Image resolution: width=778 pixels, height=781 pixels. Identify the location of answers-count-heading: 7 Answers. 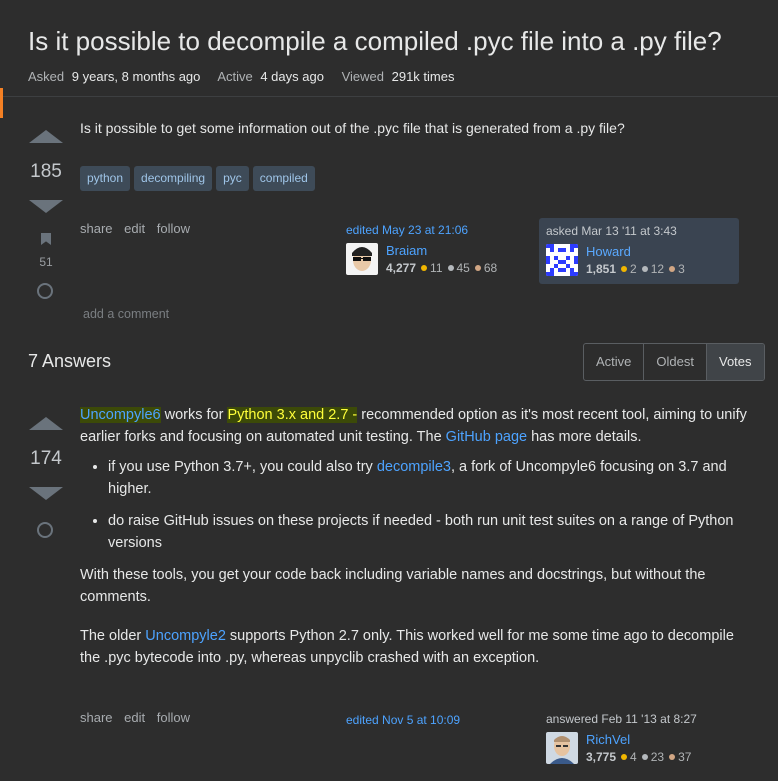
(70, 361).